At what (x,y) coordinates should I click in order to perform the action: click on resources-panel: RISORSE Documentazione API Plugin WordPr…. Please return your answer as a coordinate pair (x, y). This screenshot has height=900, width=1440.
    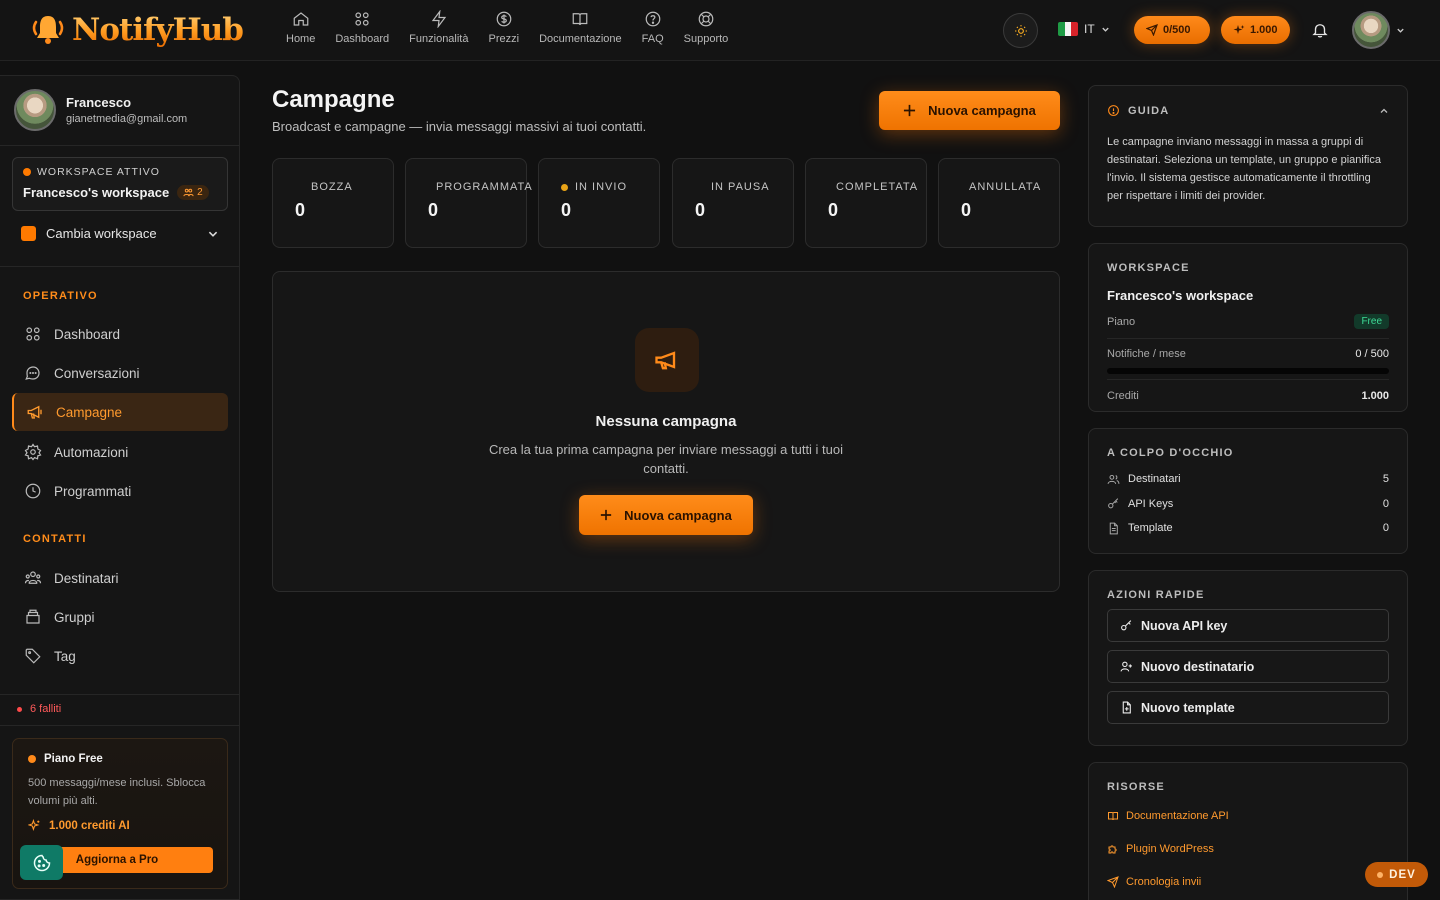
    Looking at the image, I should click on (1248, 831).